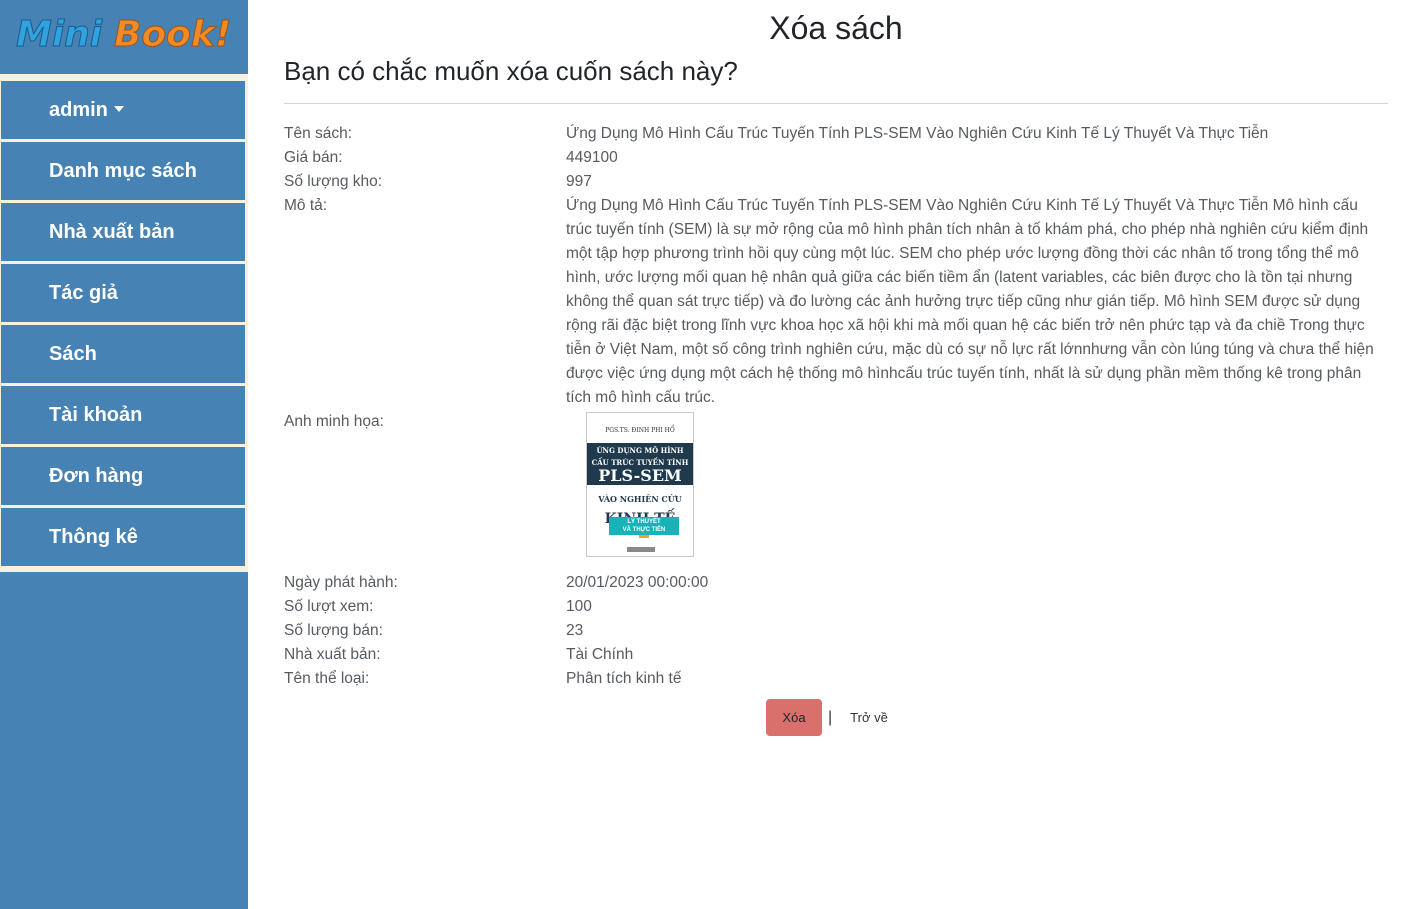 The image size is (1424, 909). Describe the element at coordinates (836, 103) in the screenshot. I see `divider` at that location.